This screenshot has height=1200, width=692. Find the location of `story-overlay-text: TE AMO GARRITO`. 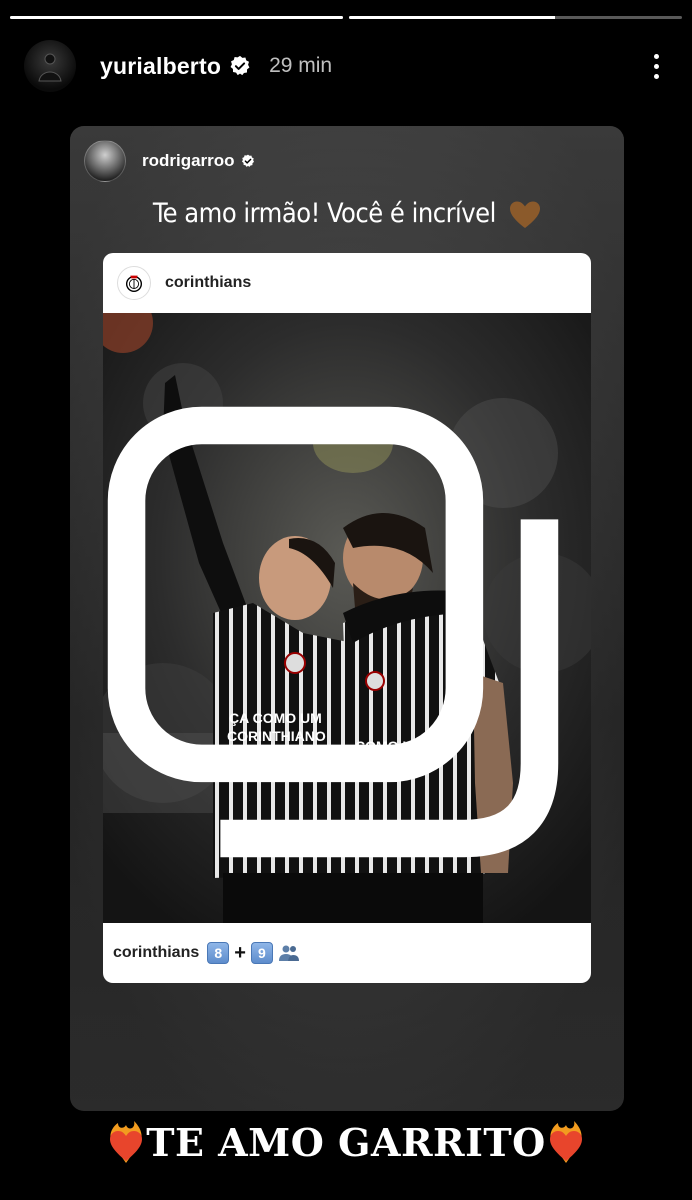

story-overlay-text: TE AMO GARRITO is located at coordinates (346, 1142).